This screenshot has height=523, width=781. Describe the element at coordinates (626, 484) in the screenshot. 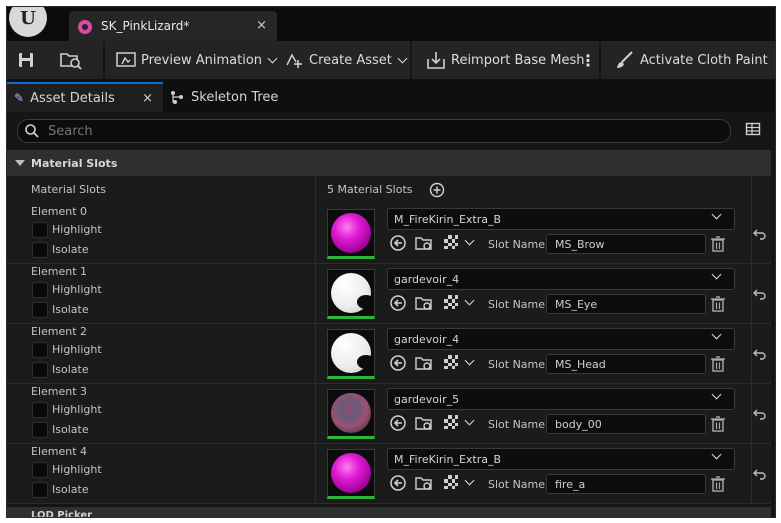

I see `slot-name-field: fire_a` at that location.